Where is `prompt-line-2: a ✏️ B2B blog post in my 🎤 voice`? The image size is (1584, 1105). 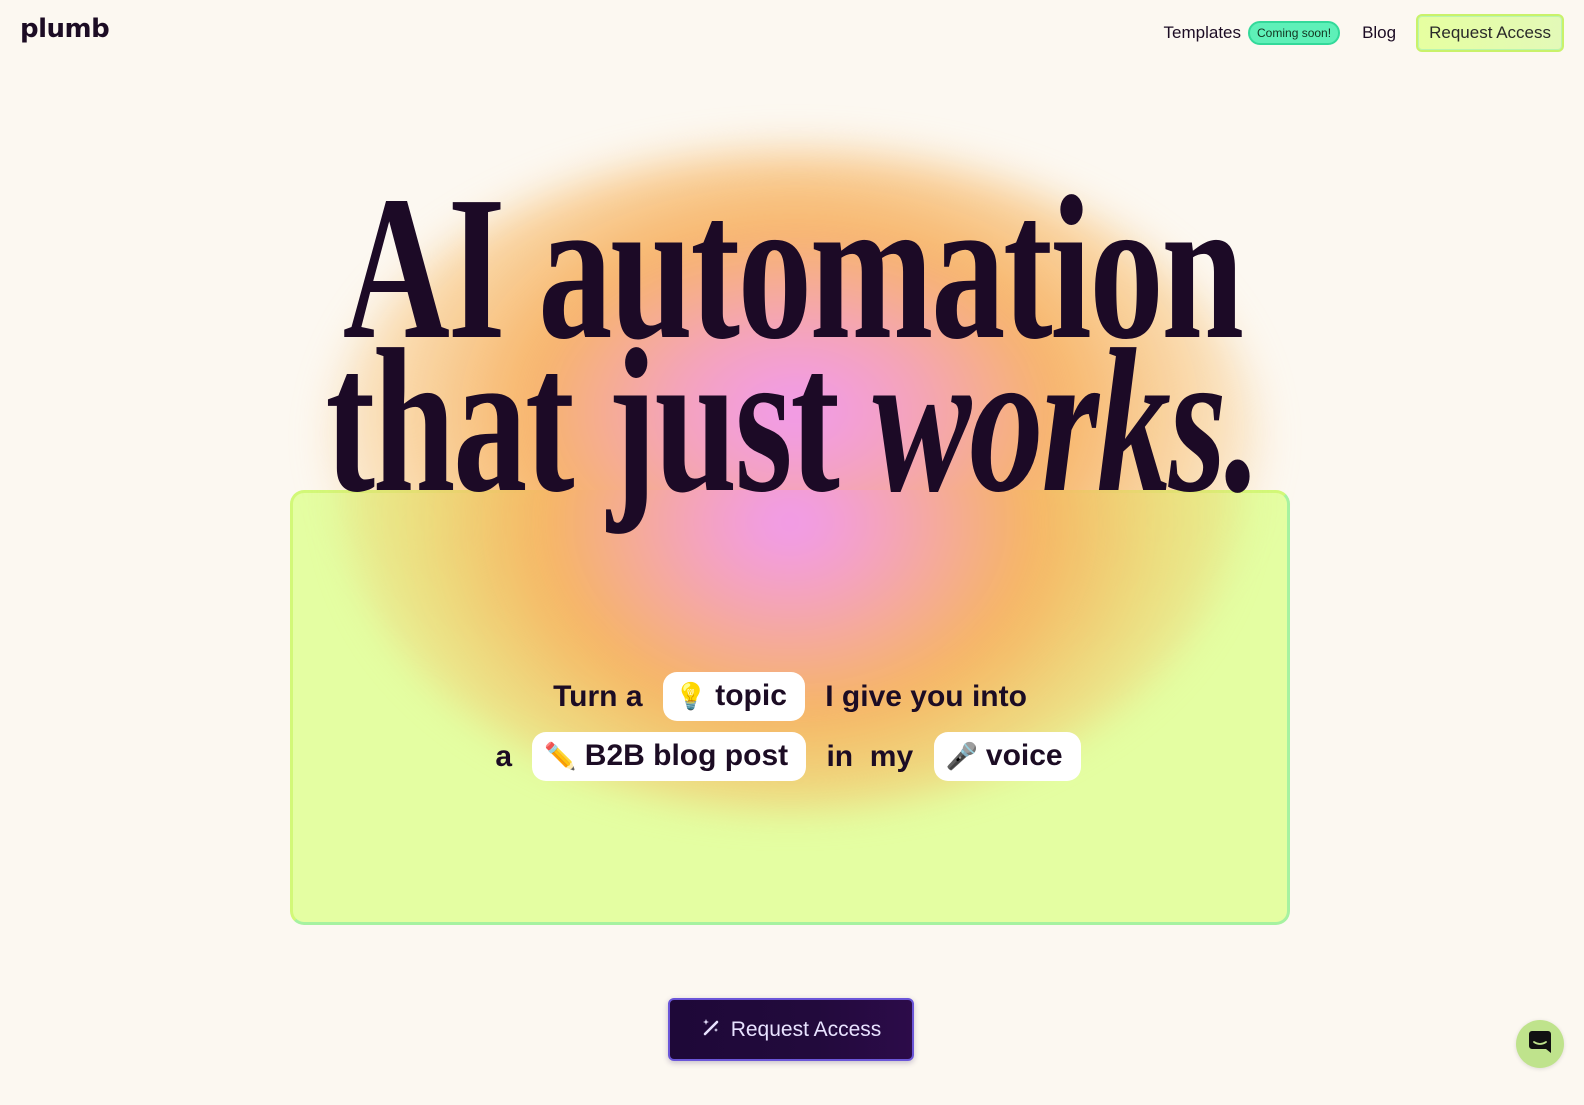
prompt-line-2: a ✏️ B2B blog post in my 🎤 voice is located at coordinates (790, 756).